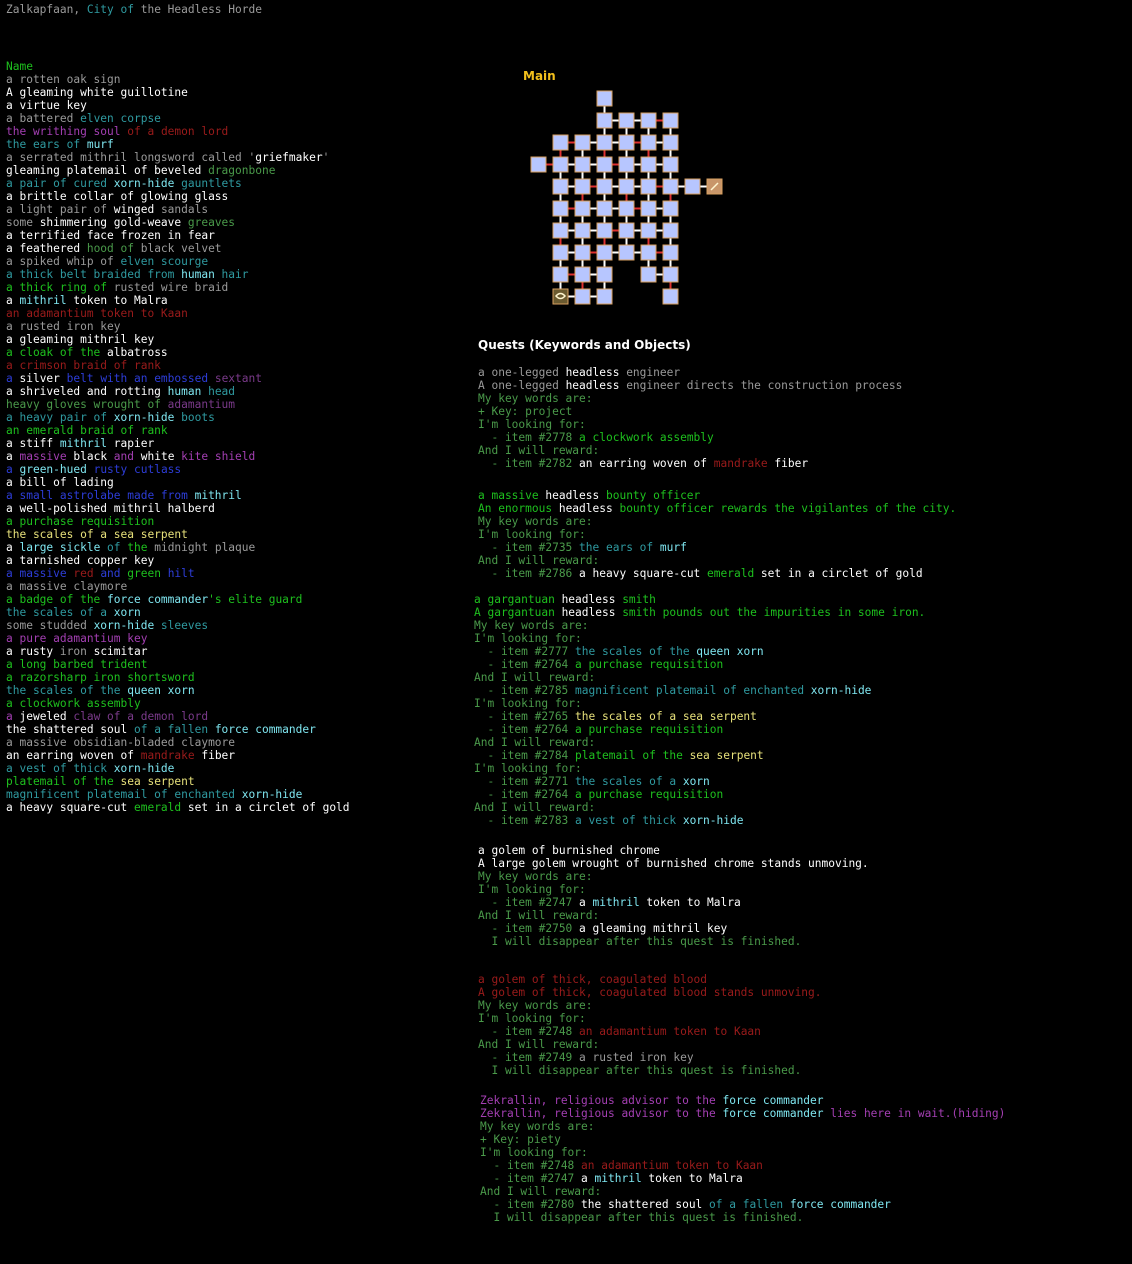 The width and height of the screenshot is (1132, 1264). Describe the element at coordinates (181, 625) in the screenshot. I see `text-segment: sleeves` at that location.